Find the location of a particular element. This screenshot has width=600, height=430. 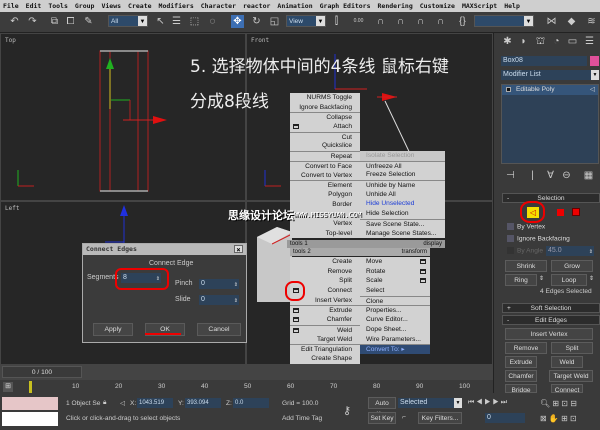

hierarchy-tab-icon: ⛫ is located at coordinates (540, 41).